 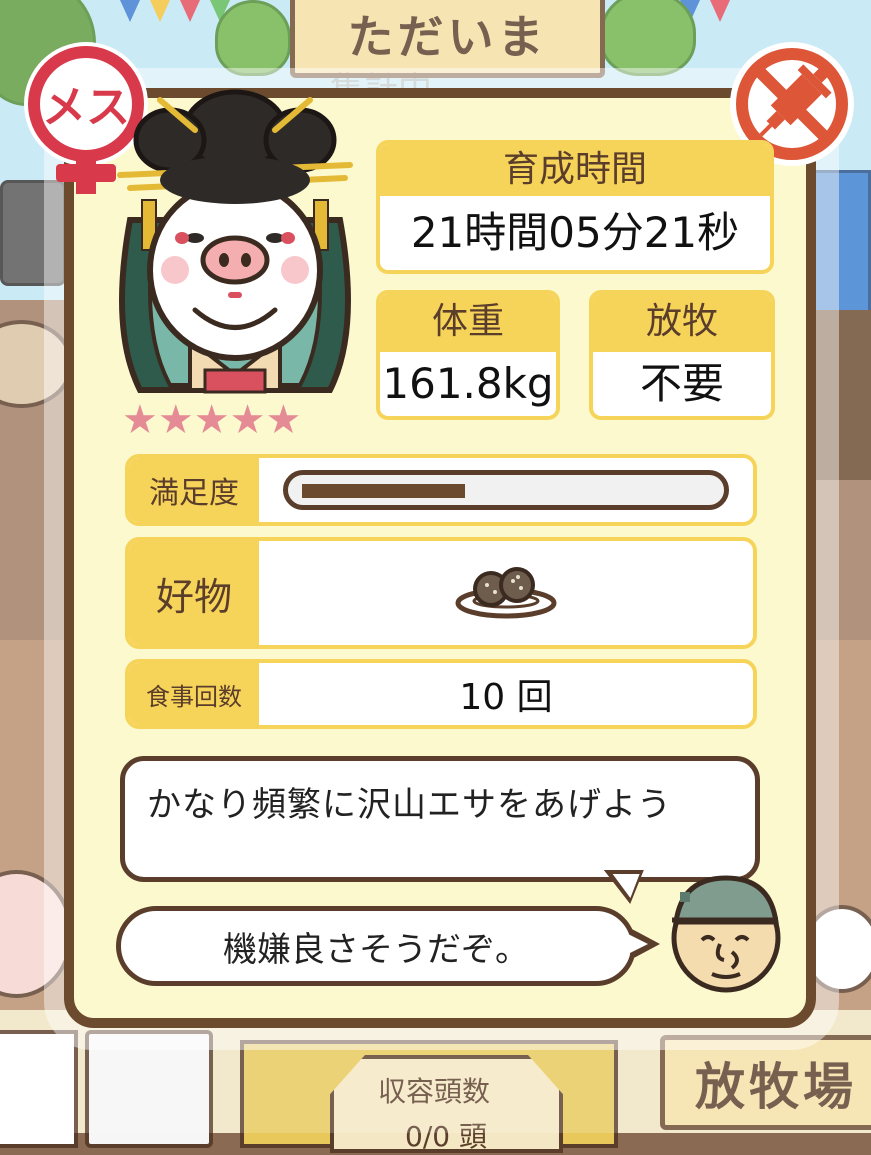 What do you see at coordinates (726, 934) in the screenshot?
I see `farmer-avatar-icon` at bounding box center [726, 934].